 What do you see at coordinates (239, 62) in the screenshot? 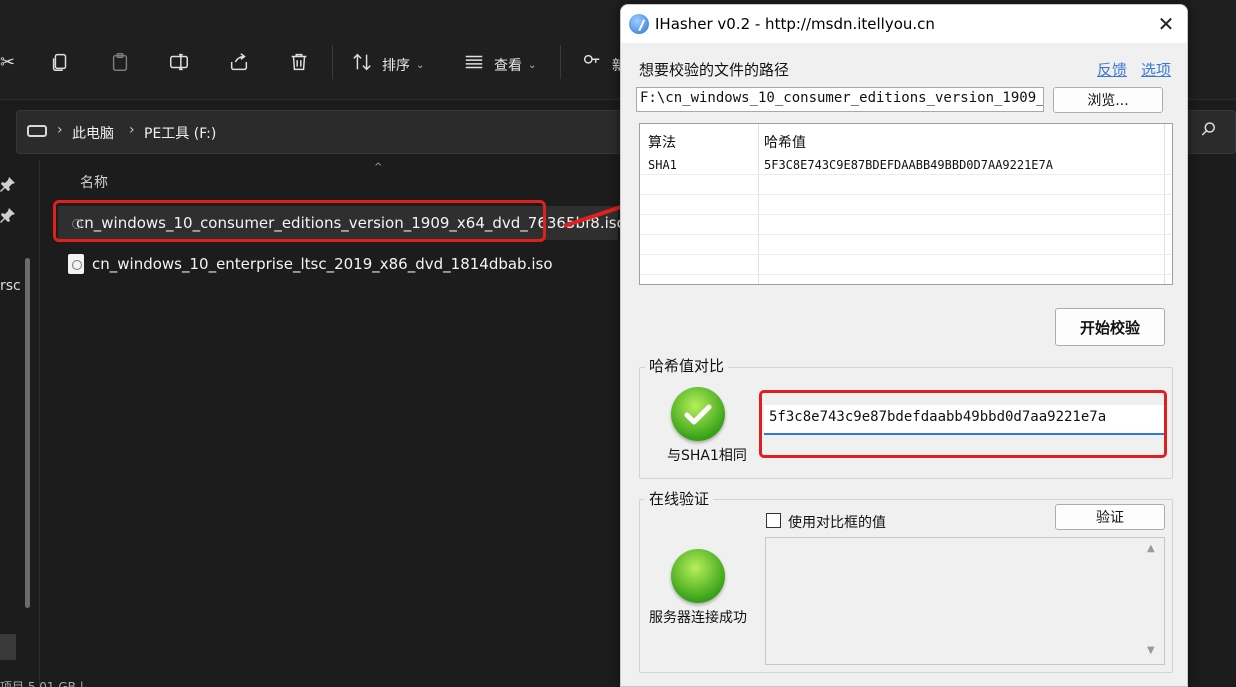
I see `share-icon` at bounding box center [239, 62].